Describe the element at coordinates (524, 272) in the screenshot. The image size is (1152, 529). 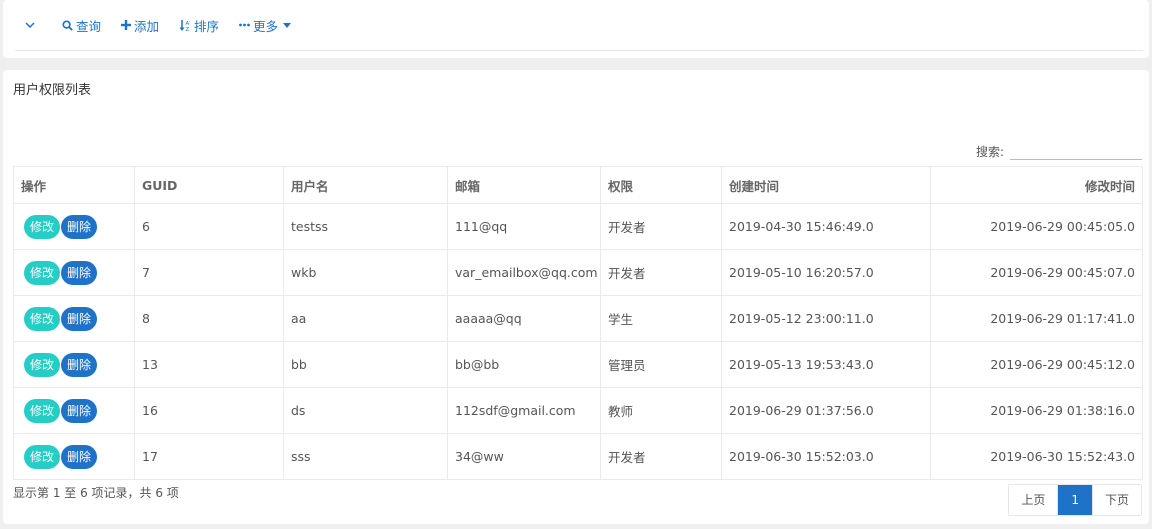
I see `cell-email: var_emailbox@qq.com` at that location.